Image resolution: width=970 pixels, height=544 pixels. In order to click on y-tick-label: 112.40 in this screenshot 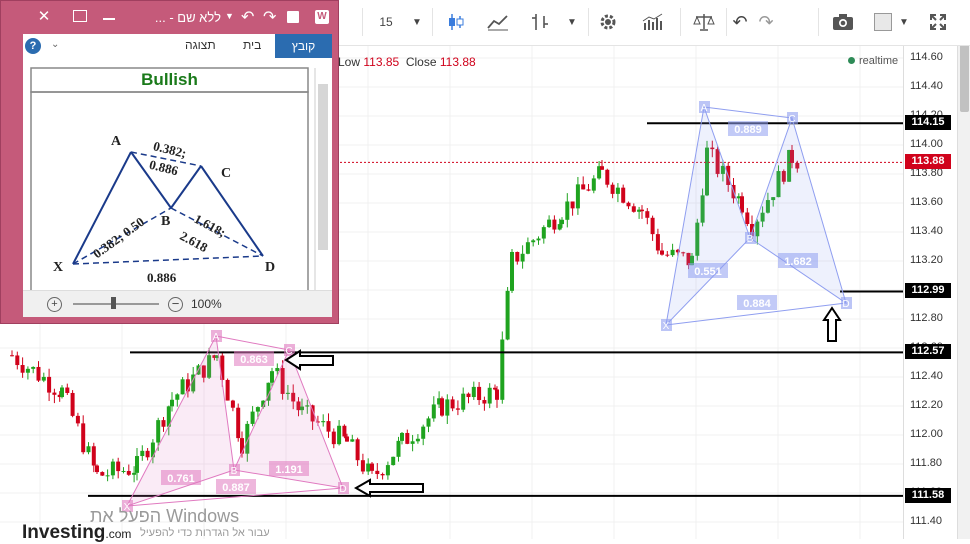, I will do `click(926, 376)`.